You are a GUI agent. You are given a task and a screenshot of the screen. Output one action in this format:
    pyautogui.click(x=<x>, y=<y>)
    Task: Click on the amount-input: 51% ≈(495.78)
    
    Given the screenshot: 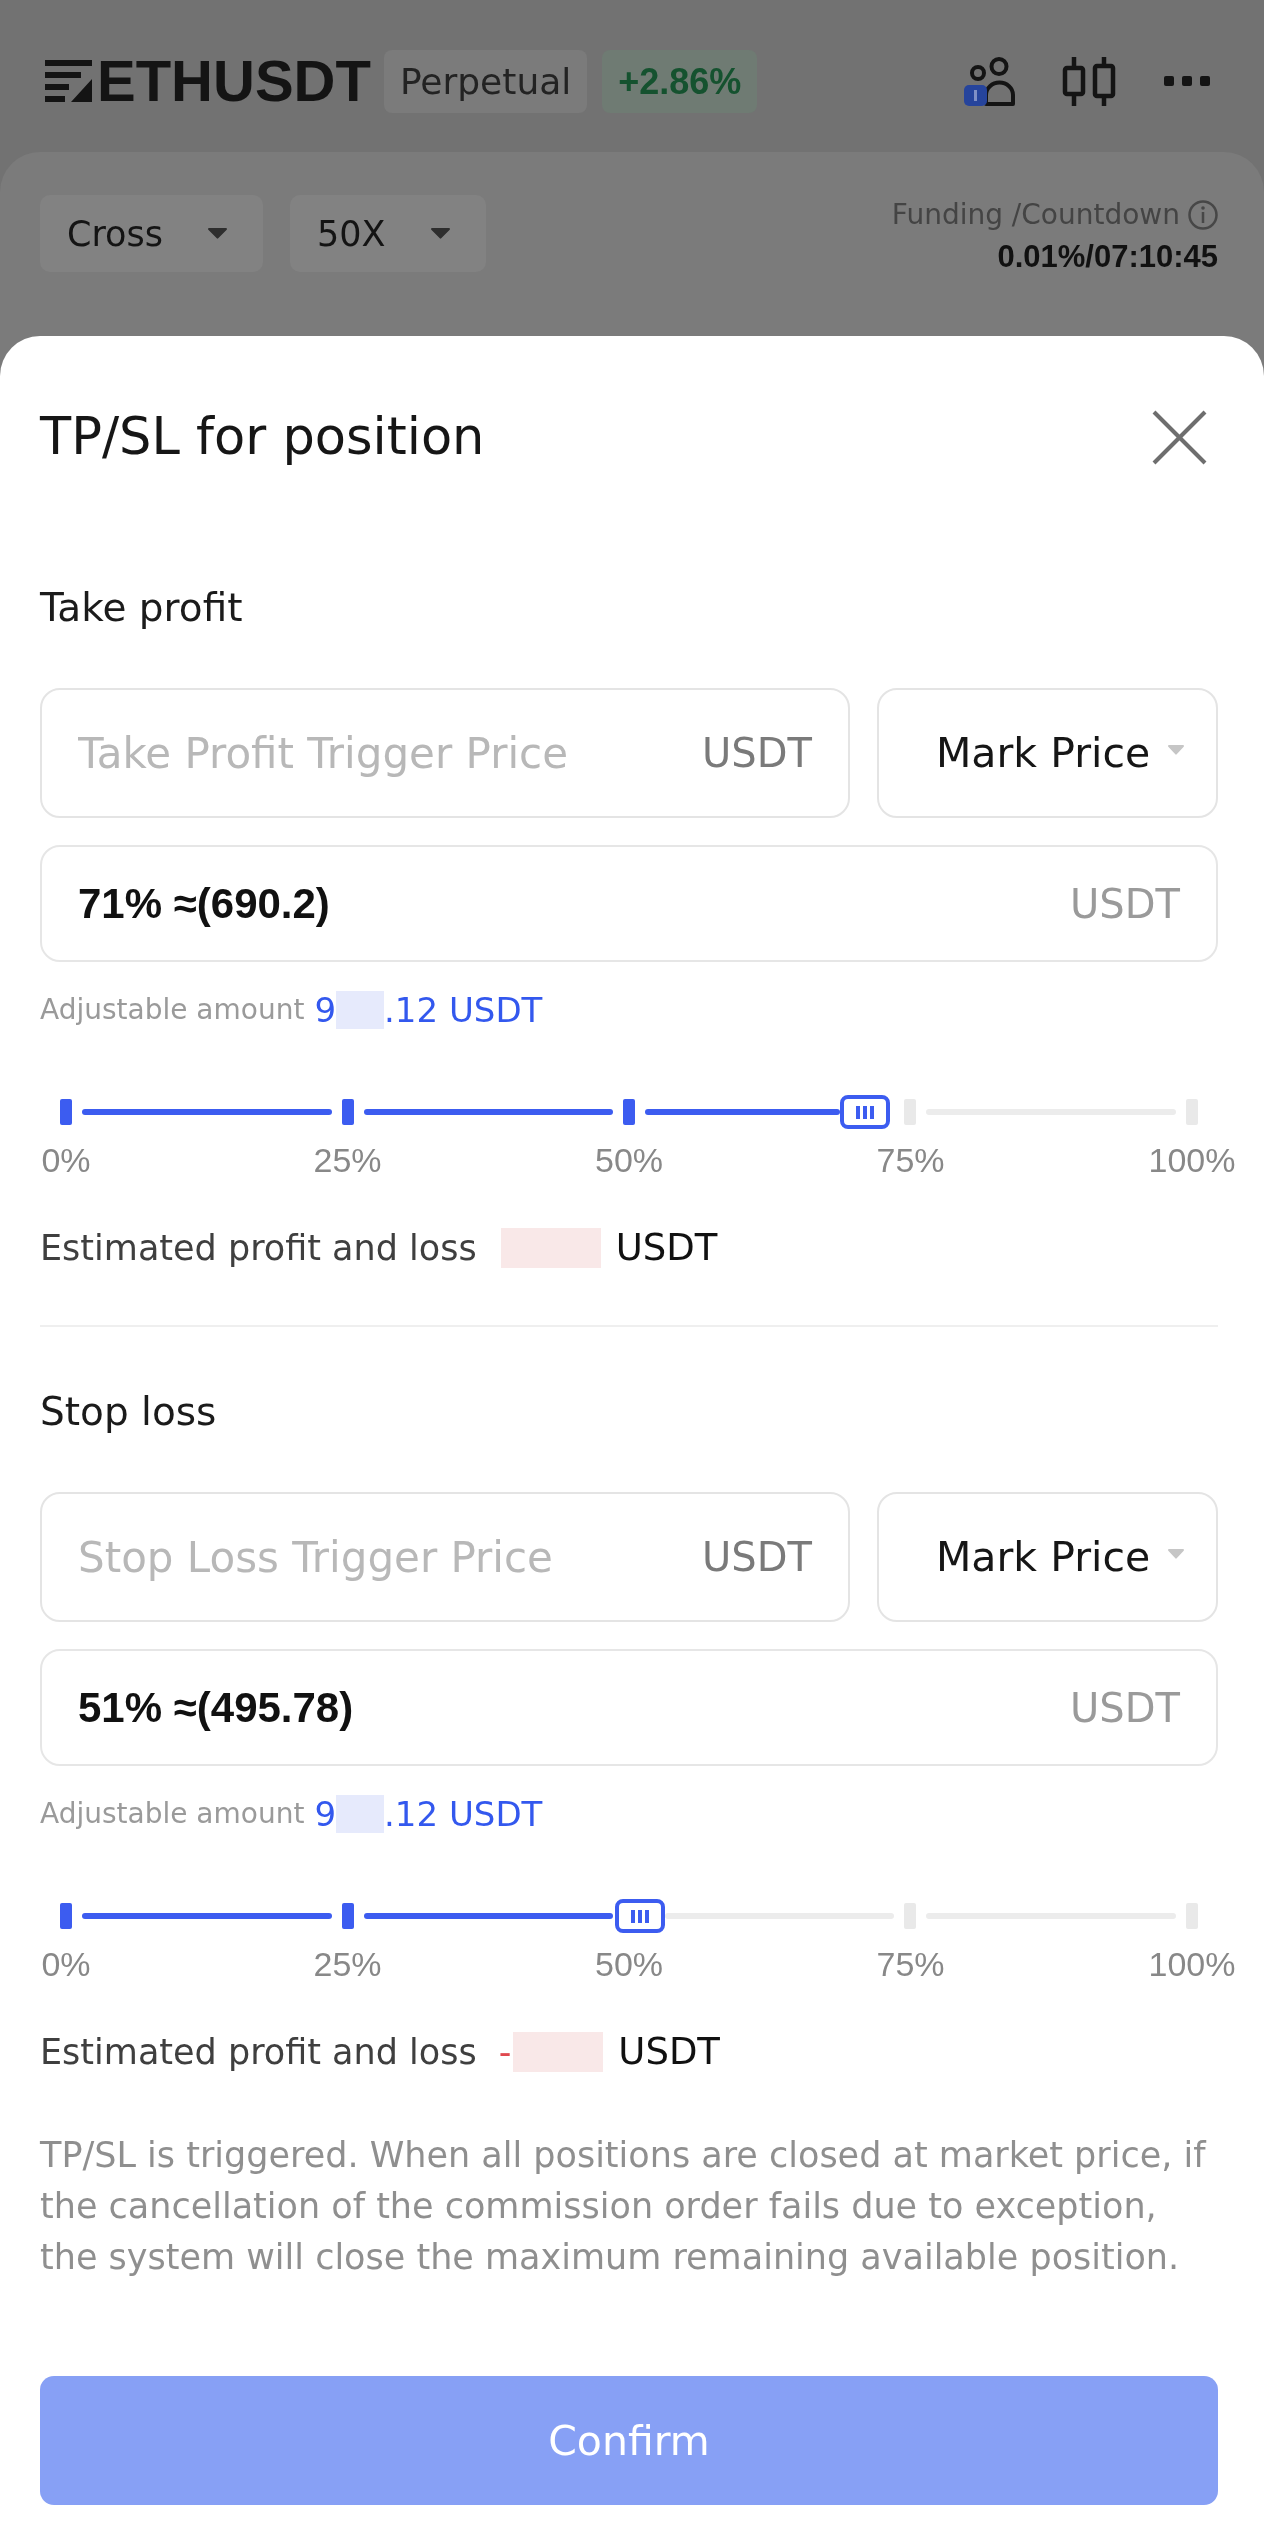 What is the action you would take?
    pyautogui.click(x=574, y=1707)
    